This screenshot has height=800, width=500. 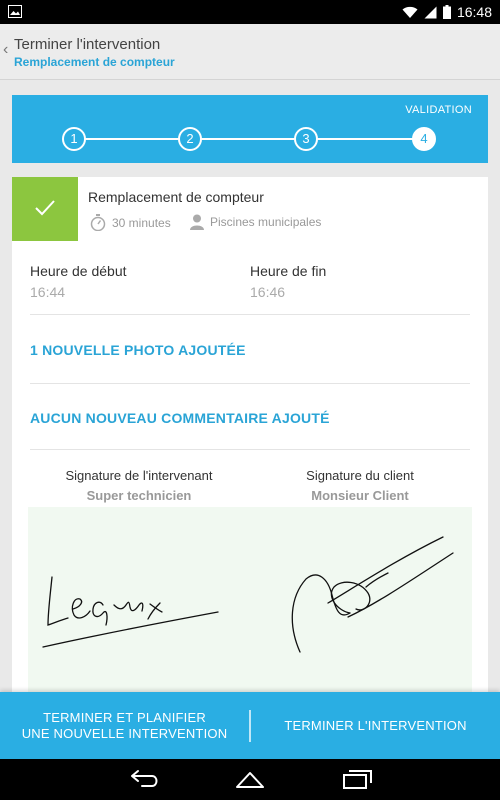 I want to click on finish-and-plan-line1: TERMINER ET PLANIFIER, so click(x=124, y=717).